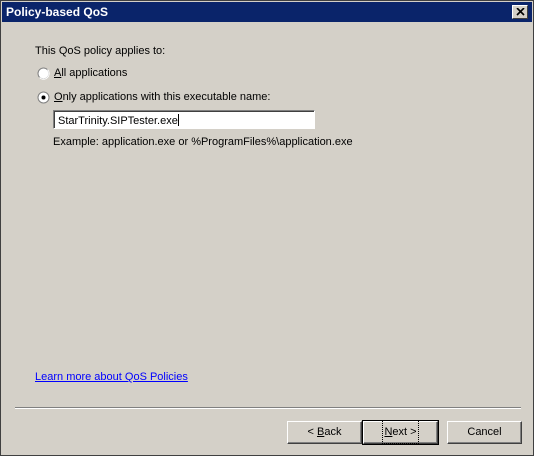  What do you see at coordinates (268, 408) in the screenshot?
I see `footer-separator` at bounding box center [268, 408].